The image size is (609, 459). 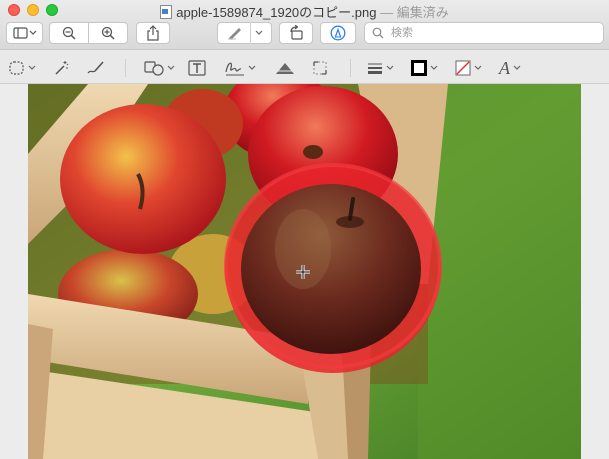 I want to click on sign-button, so click(x=240, y=68).